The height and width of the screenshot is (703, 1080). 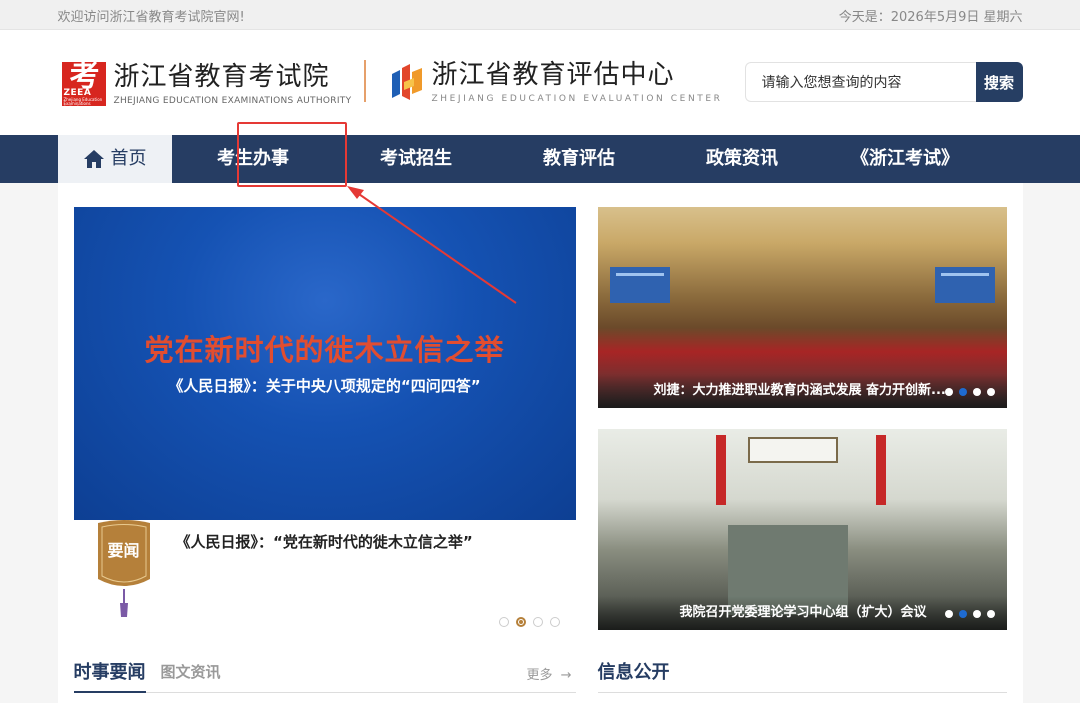 What do you see at coordinates (577, 99) in the screenshot?
I see `evaluation-center-name-en: ZHEJIANG EDUCATION EVALUATION CENTER` at bounding box center [577, 99].